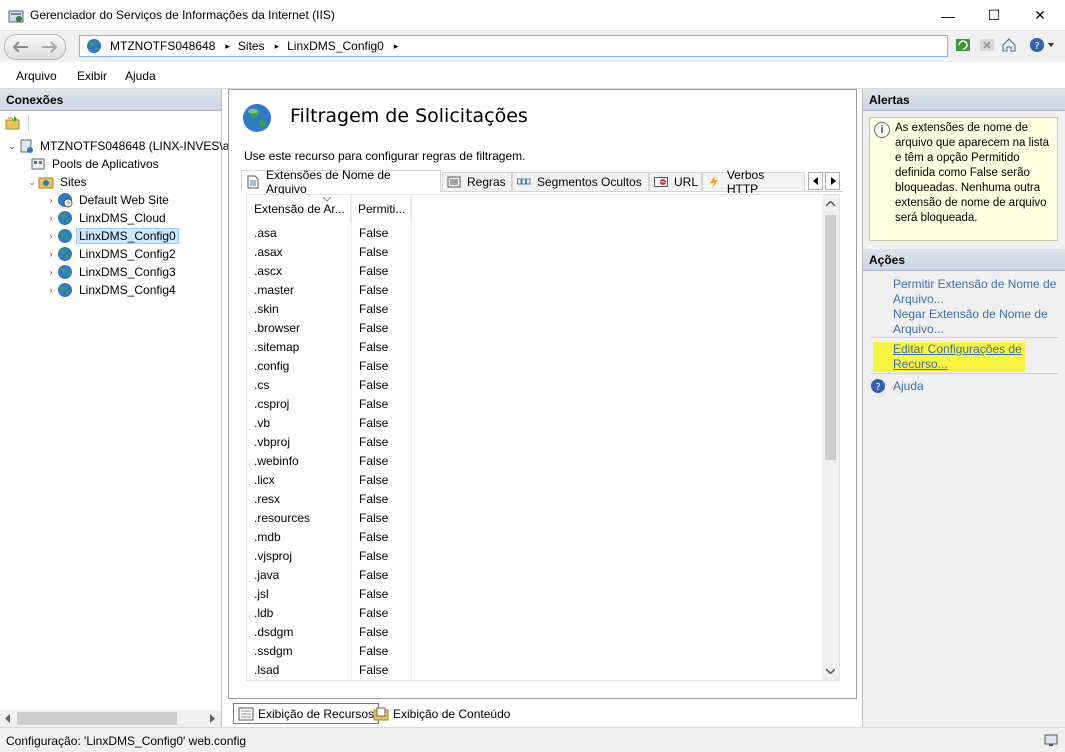 The width and height of the screenshot is (1065, 752). Describe the element at coordinates (534, 651) in the screenshot. I see `table-row: .ssdgm False` at that location.